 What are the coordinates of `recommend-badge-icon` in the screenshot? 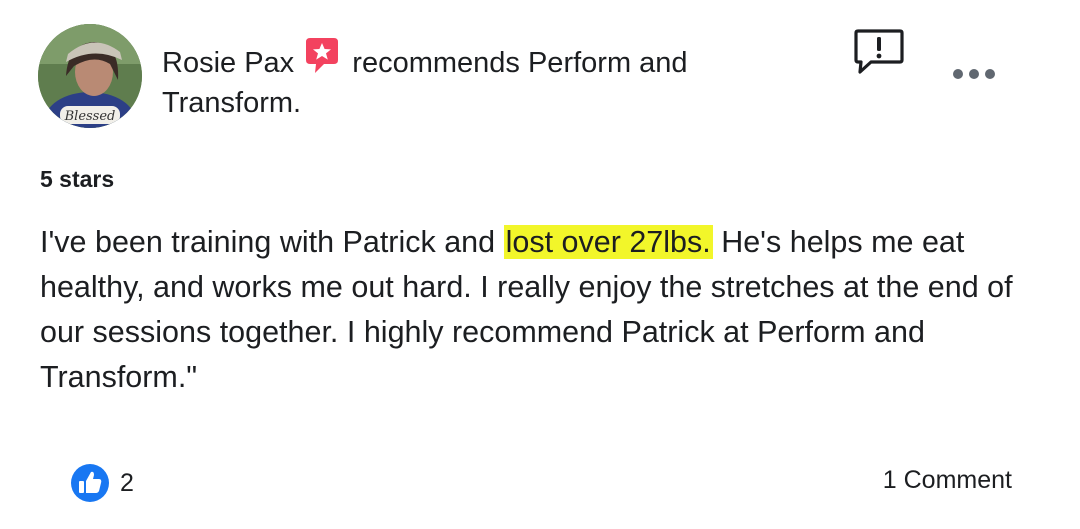 It's located at (322, 55).